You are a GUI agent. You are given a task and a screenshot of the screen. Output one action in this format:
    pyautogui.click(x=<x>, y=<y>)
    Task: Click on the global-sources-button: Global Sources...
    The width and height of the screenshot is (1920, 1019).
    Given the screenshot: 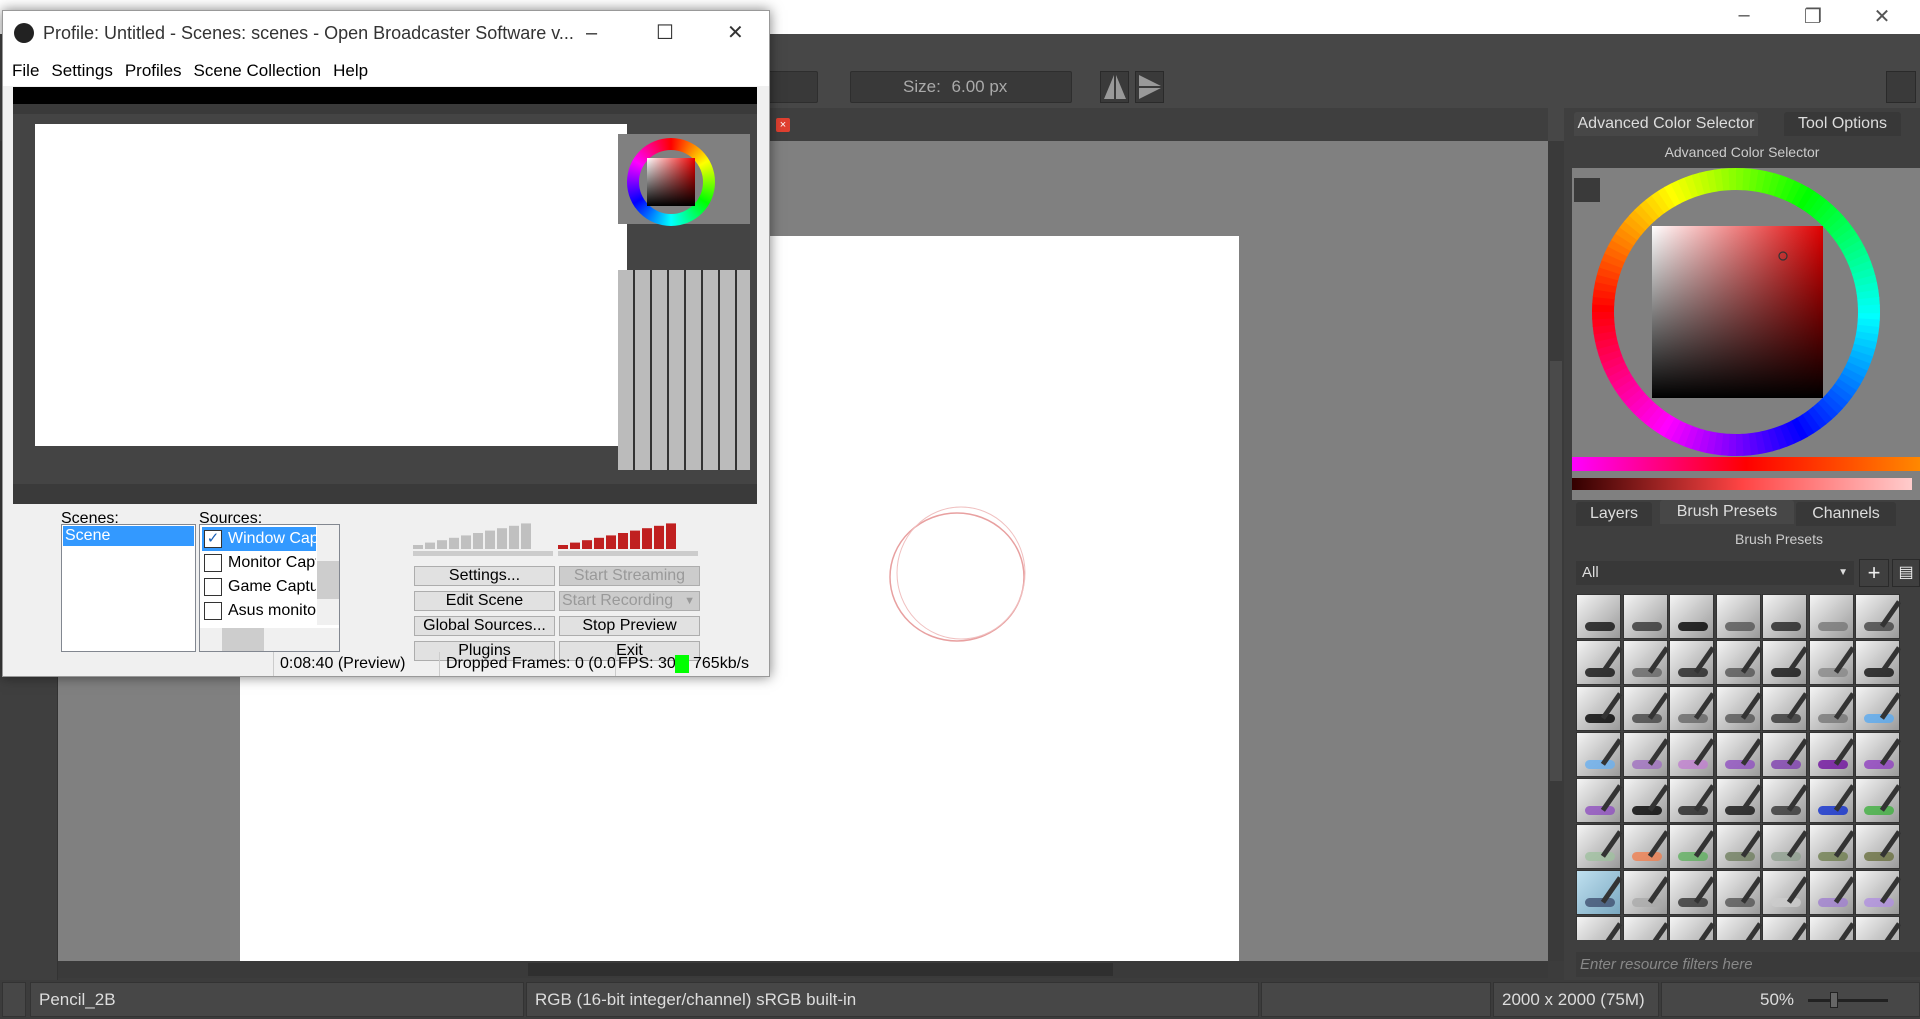 What is the action you would take?
    pyautogui.click(x=484, y=626)
    